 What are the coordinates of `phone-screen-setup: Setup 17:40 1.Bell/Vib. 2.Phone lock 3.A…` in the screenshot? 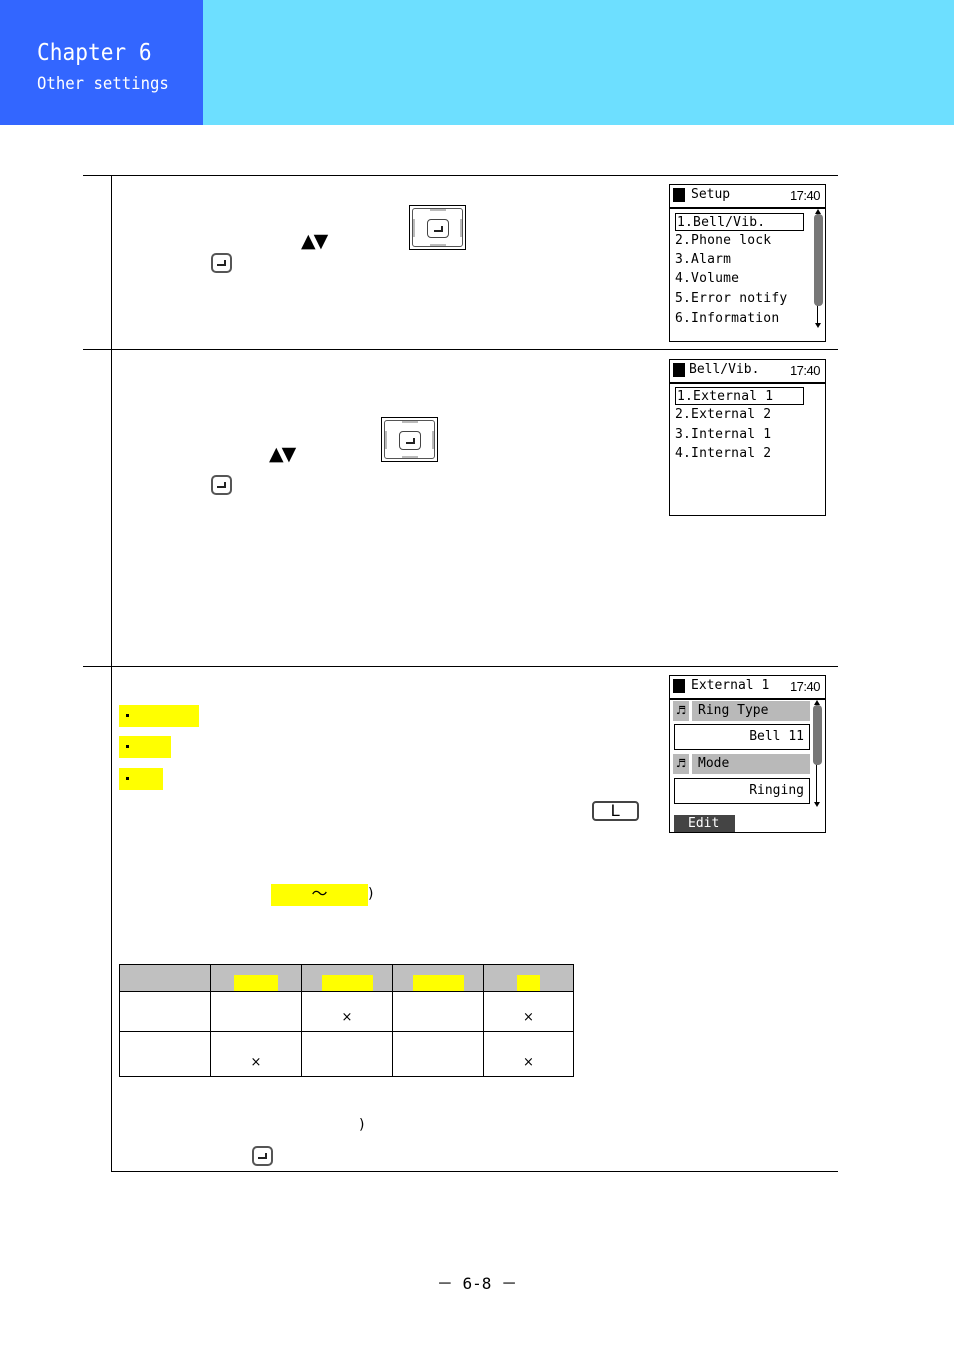 It's located at (747, 263).